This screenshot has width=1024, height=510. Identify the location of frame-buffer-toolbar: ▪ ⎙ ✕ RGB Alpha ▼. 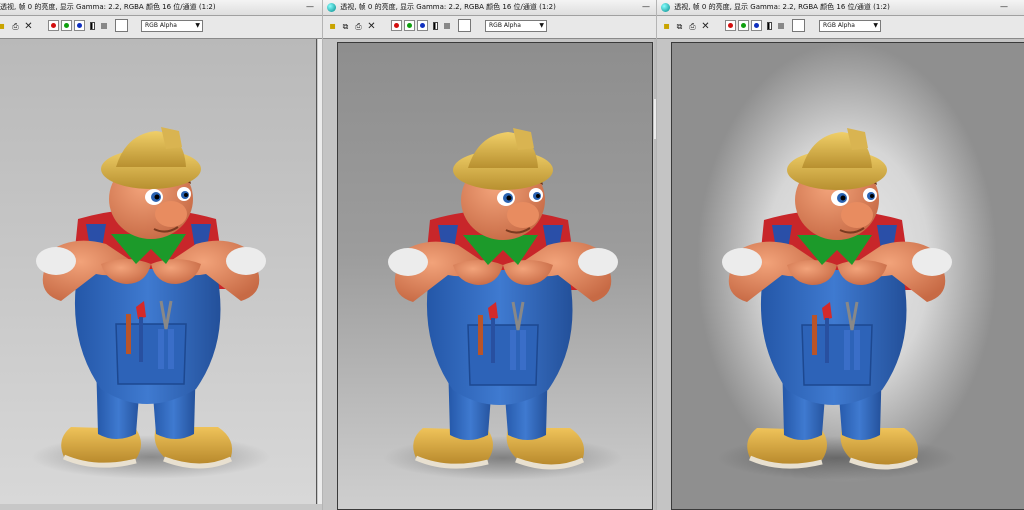
(161, 27).